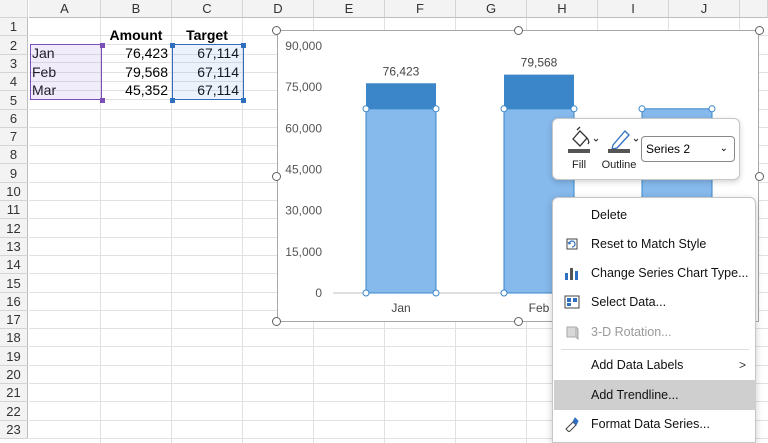 This screenshot has width=768, height=443. Describe the element at coordinates (572, 244) in the screenshot. I see `reset-style-icon` at that location.